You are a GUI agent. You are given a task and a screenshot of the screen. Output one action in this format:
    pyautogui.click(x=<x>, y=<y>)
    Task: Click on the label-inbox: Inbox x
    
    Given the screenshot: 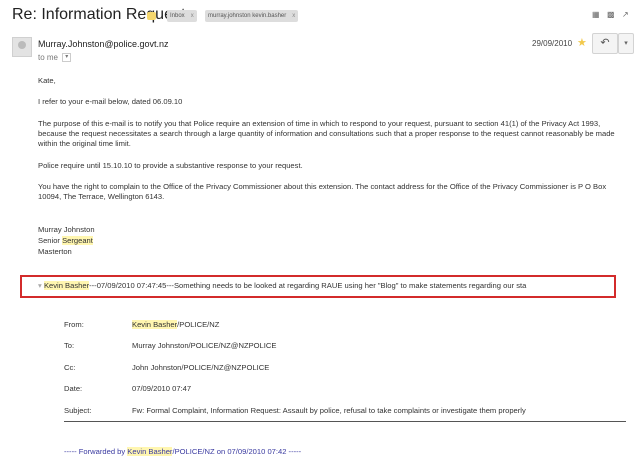 What is the action you would take?
    pyautogui.click(x=182, y=16)
    